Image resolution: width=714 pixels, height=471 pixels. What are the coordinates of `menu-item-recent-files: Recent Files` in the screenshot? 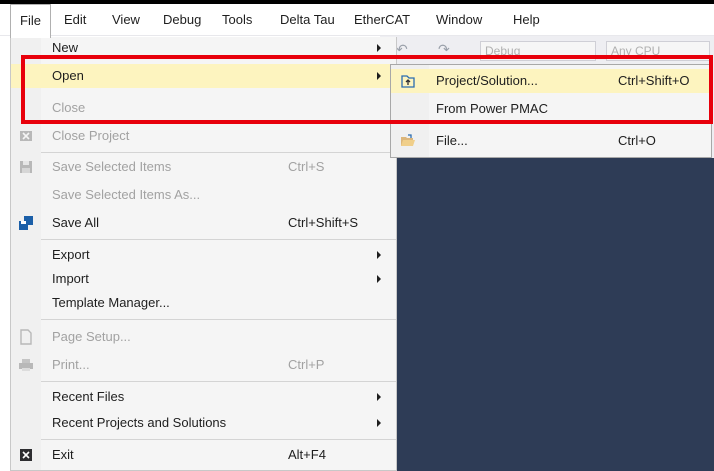 It's located at (203, 397).